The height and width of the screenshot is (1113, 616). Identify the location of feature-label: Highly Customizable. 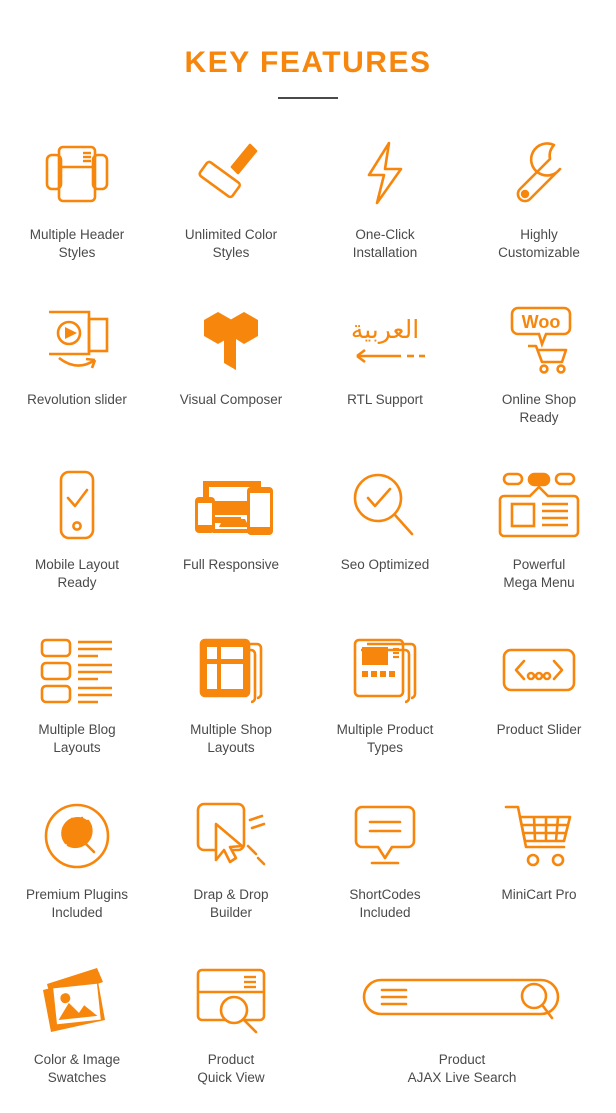
(539, 244).